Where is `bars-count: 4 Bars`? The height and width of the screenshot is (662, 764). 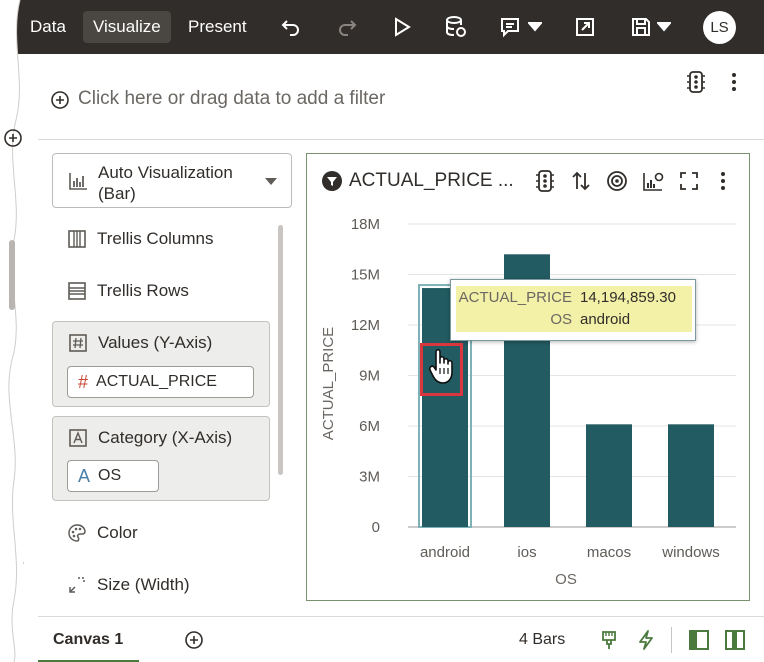
bars-count: 4 Bars is located at coordinates (542, 639).